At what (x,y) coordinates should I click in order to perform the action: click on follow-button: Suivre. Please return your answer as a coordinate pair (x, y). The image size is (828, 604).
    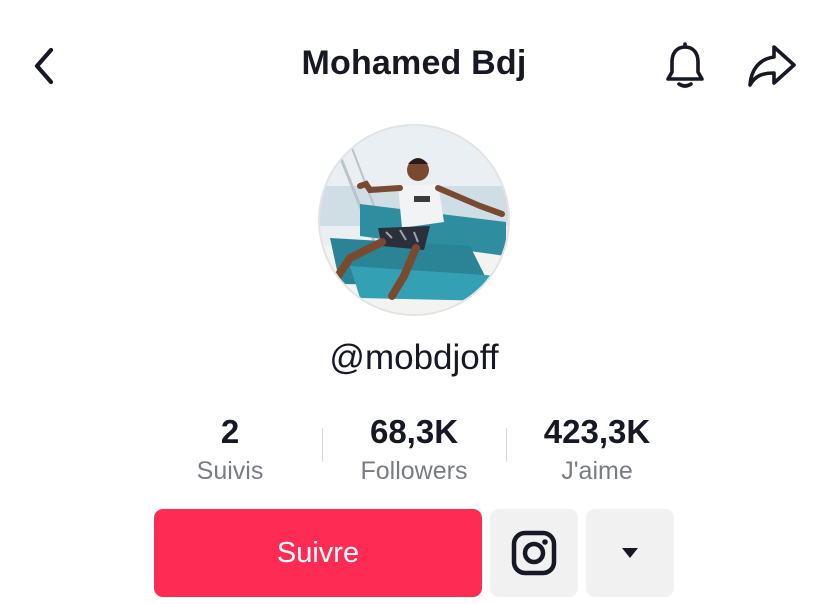
    Looking at the image, I should click on (318, 553).